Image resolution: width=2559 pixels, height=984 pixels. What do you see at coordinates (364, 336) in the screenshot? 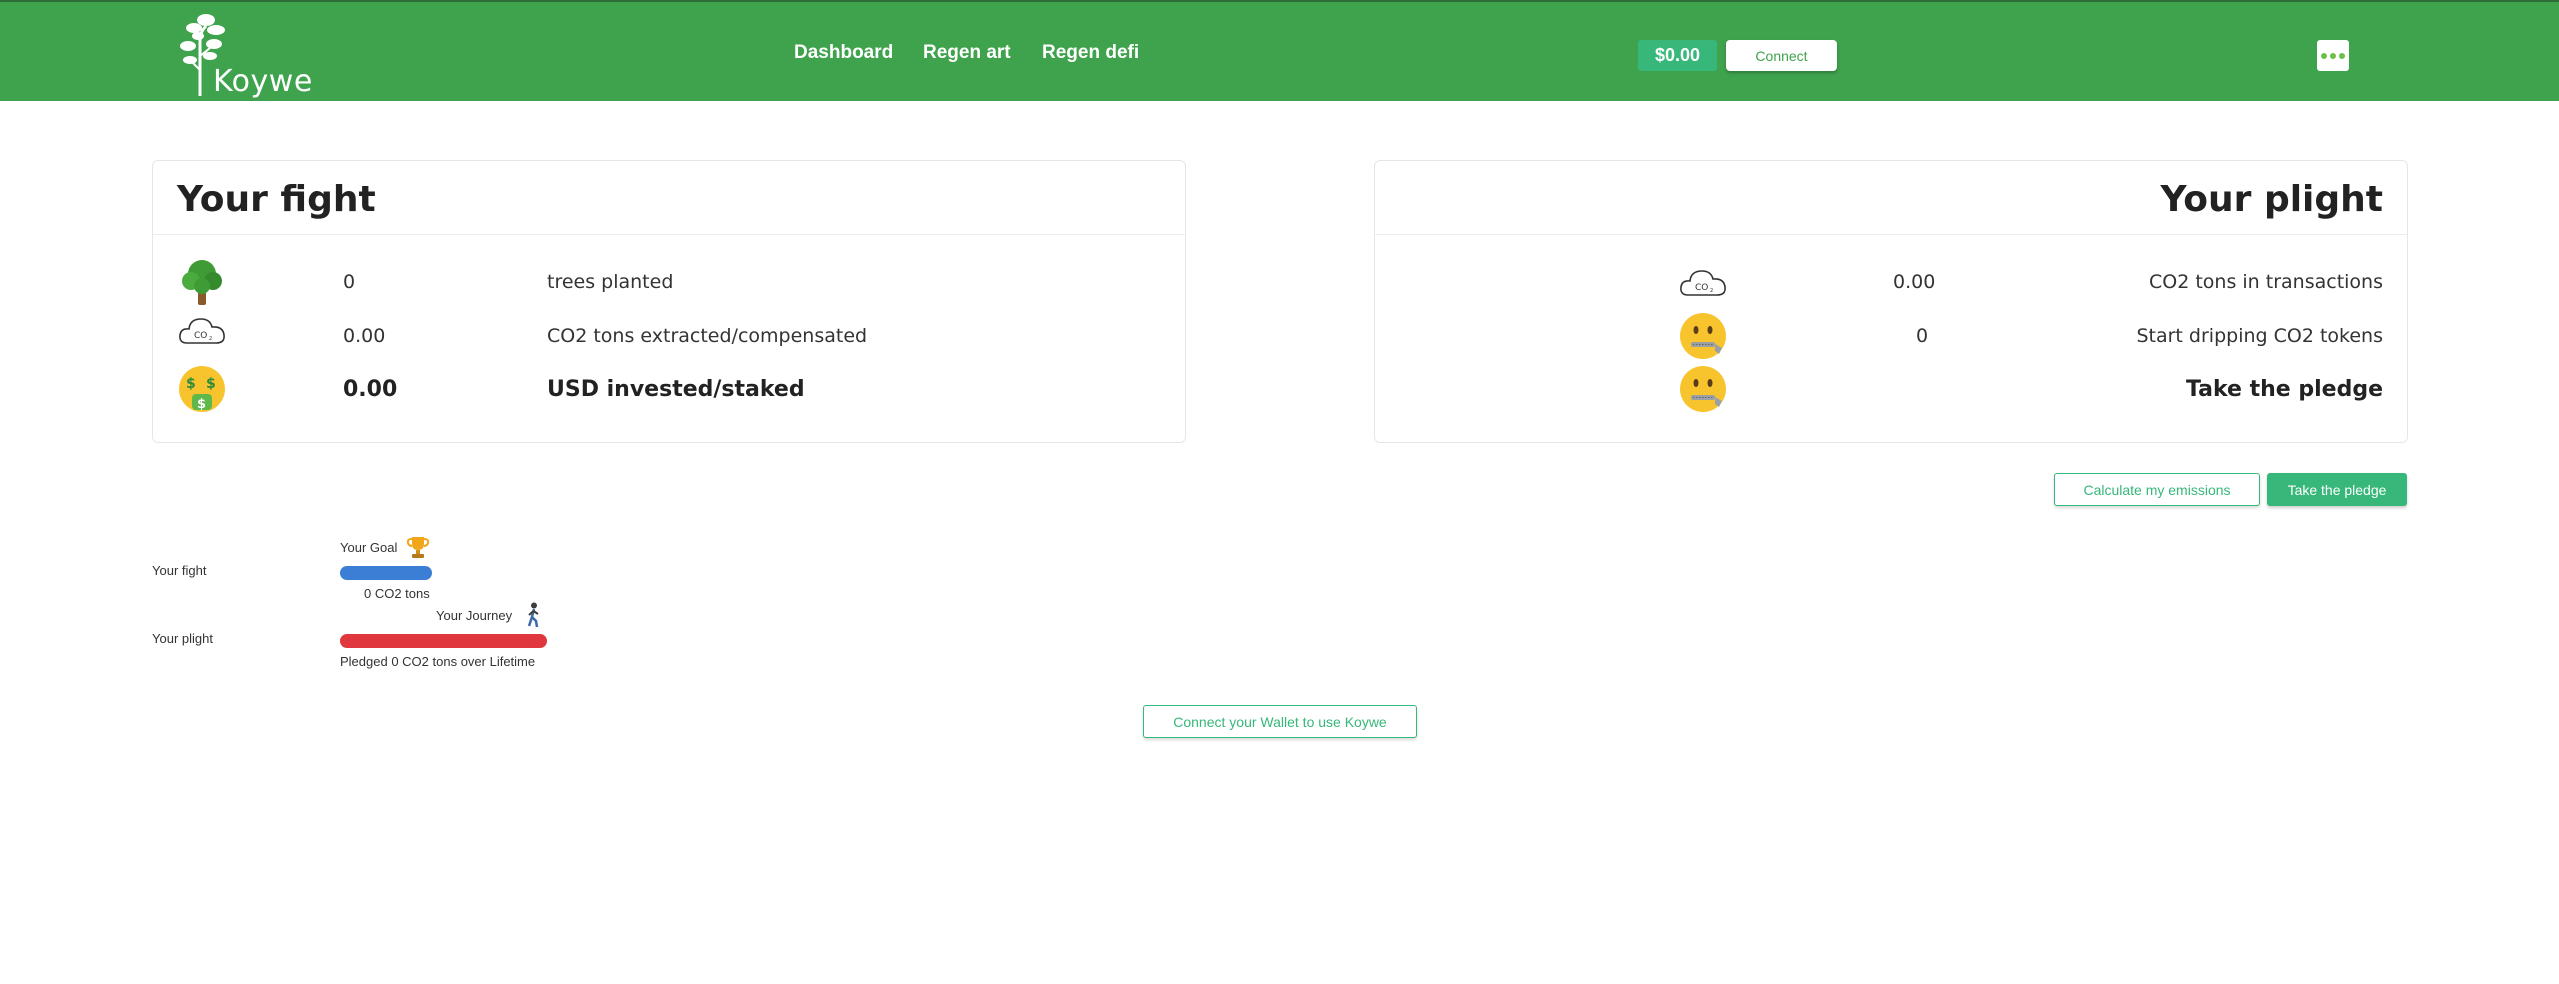
I see `co2-extracted-value: 0.00` at bounding box center [364, 336].